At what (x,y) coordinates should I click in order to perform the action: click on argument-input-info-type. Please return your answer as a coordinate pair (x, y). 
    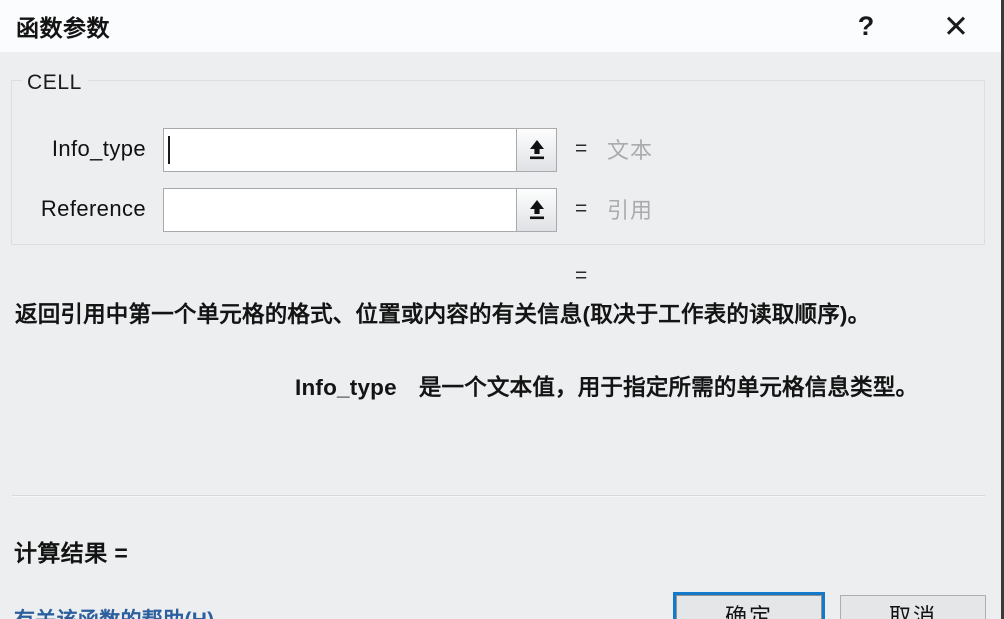
    Looking at the image, I should click on (340, 150).